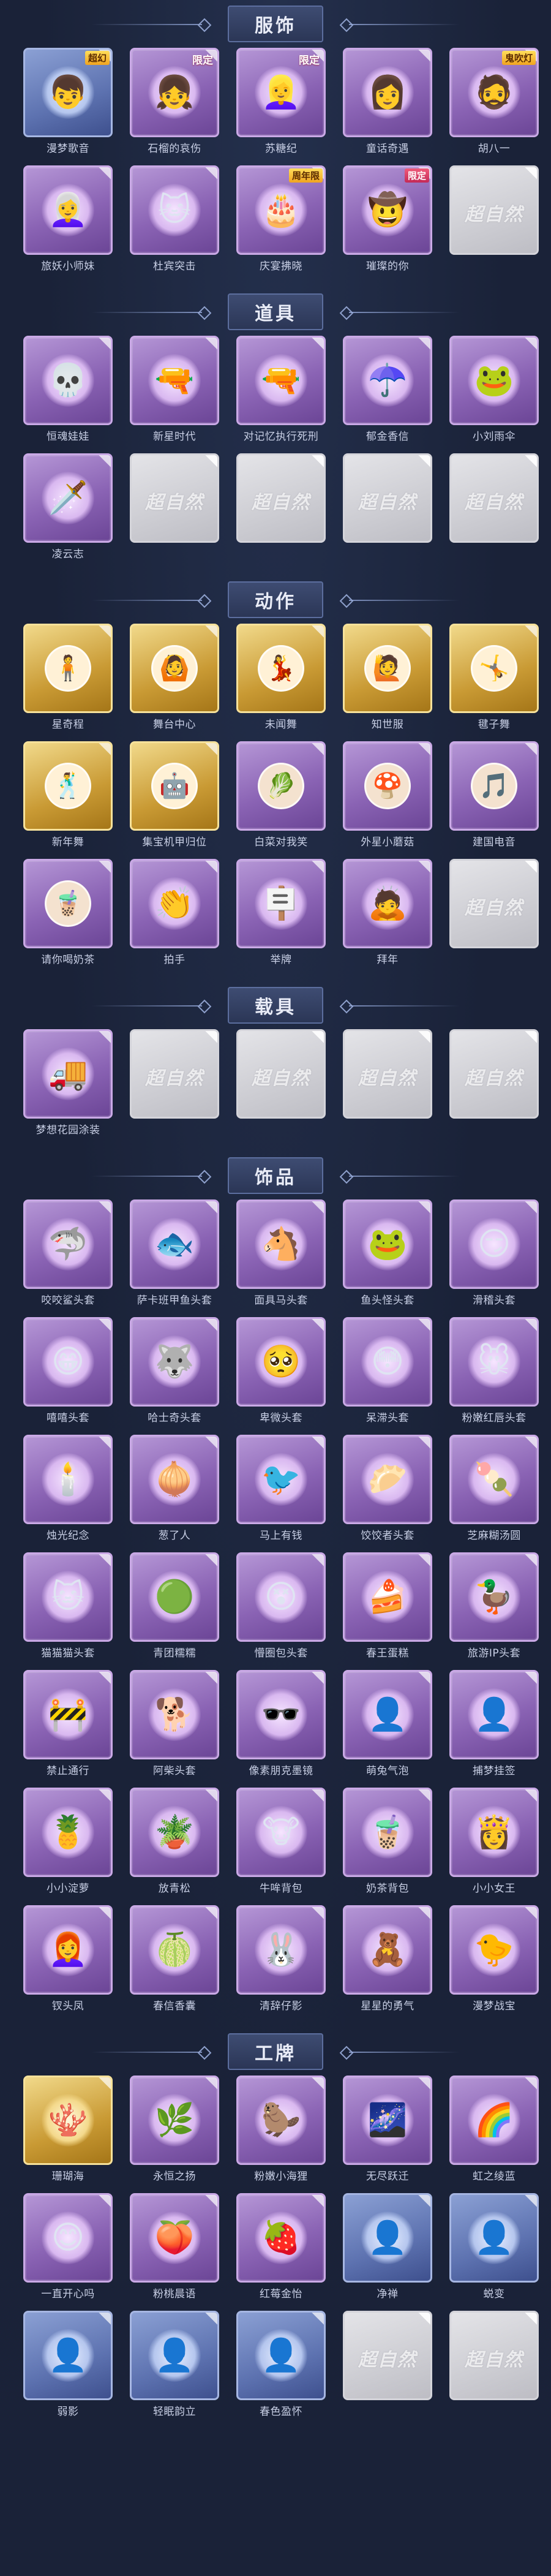 This screenshot has height=2576, width=551. What do you see at coordinates (494, 668) in the screenshot?
I see `item-card: 🤸` at bounding box center [494, 668].